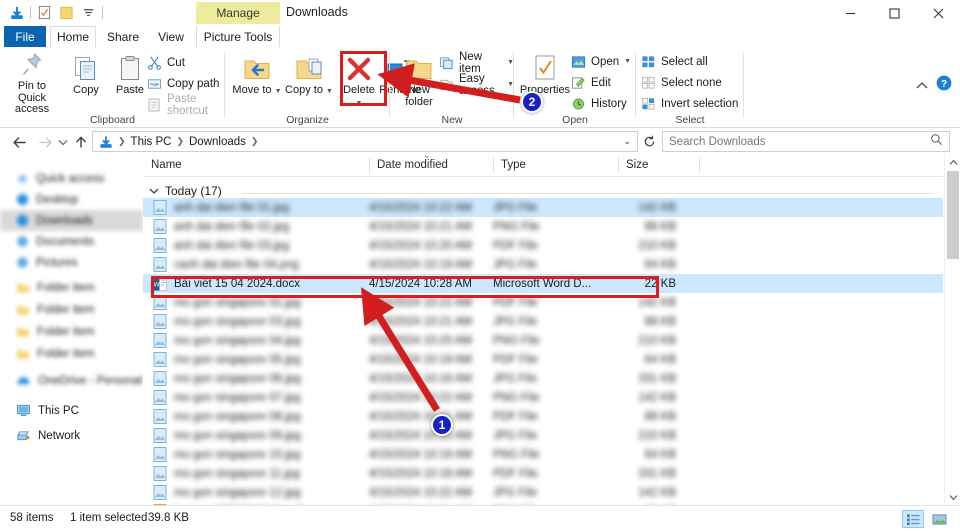 Image resolution: width=960 pixels, height=531 pixels. Describe the element at coordinates (590, 82) in the screenshot. I see `edit-button: Edit` at that location.